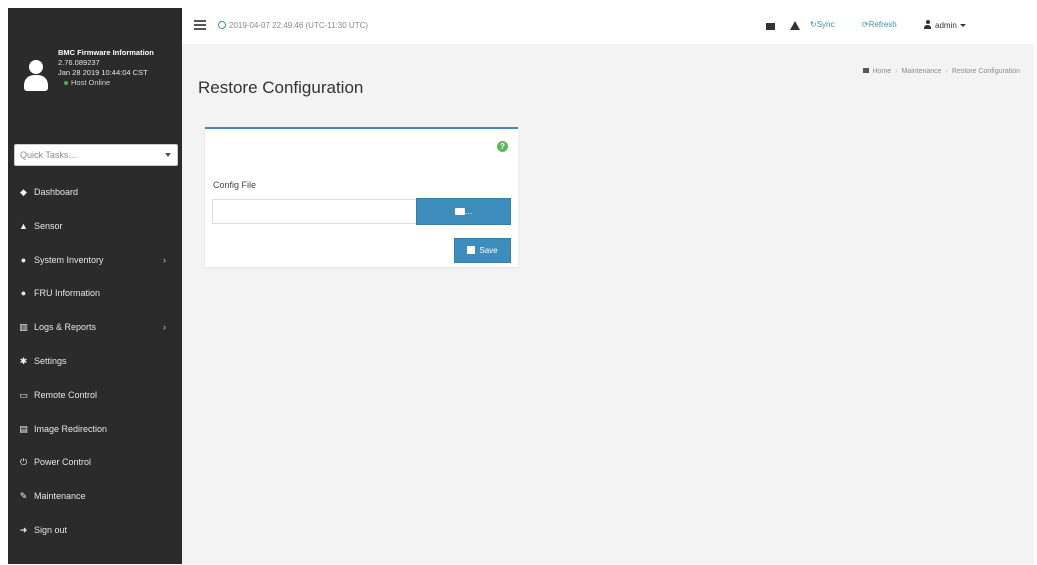  What do you see at coordinates (23, 394) in the screenshot?
I see `monitor-icon: ▭` at bounding box center [23, 394].